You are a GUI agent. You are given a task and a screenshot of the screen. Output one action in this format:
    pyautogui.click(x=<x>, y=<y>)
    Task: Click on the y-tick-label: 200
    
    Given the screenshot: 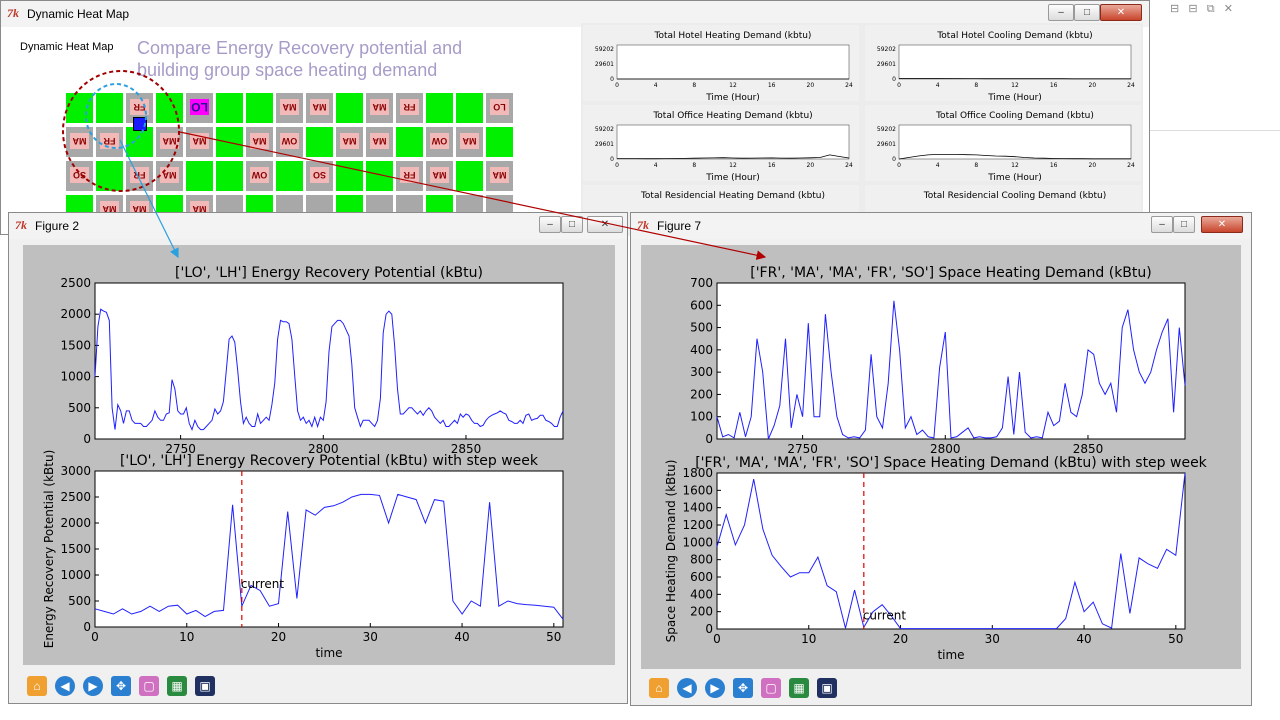 What is the action you would take?
    pyautogui.click(x=701, y=394)
    